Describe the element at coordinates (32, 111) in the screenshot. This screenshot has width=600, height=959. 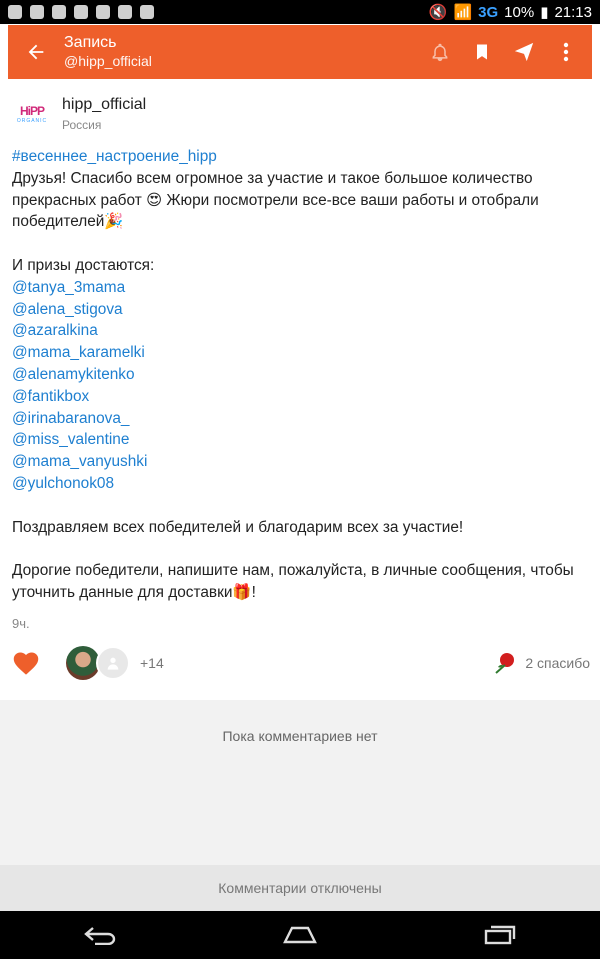
I see `logo-text: HiPP` at that location.